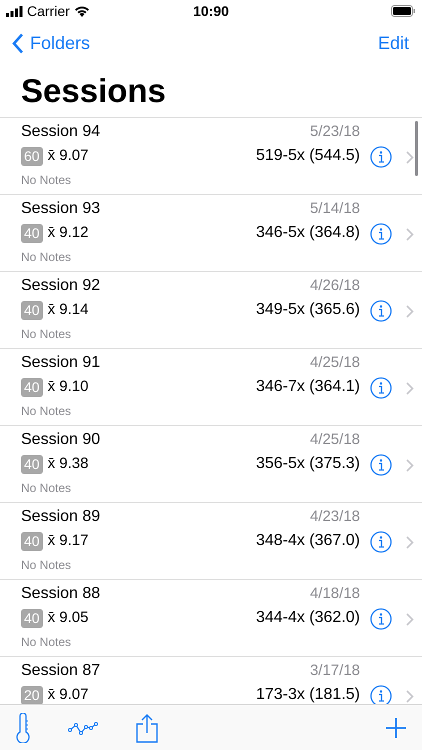  Describe the element at coordinates (60, 594) in the screenshot. I see `session-title: Session 88` at that location.